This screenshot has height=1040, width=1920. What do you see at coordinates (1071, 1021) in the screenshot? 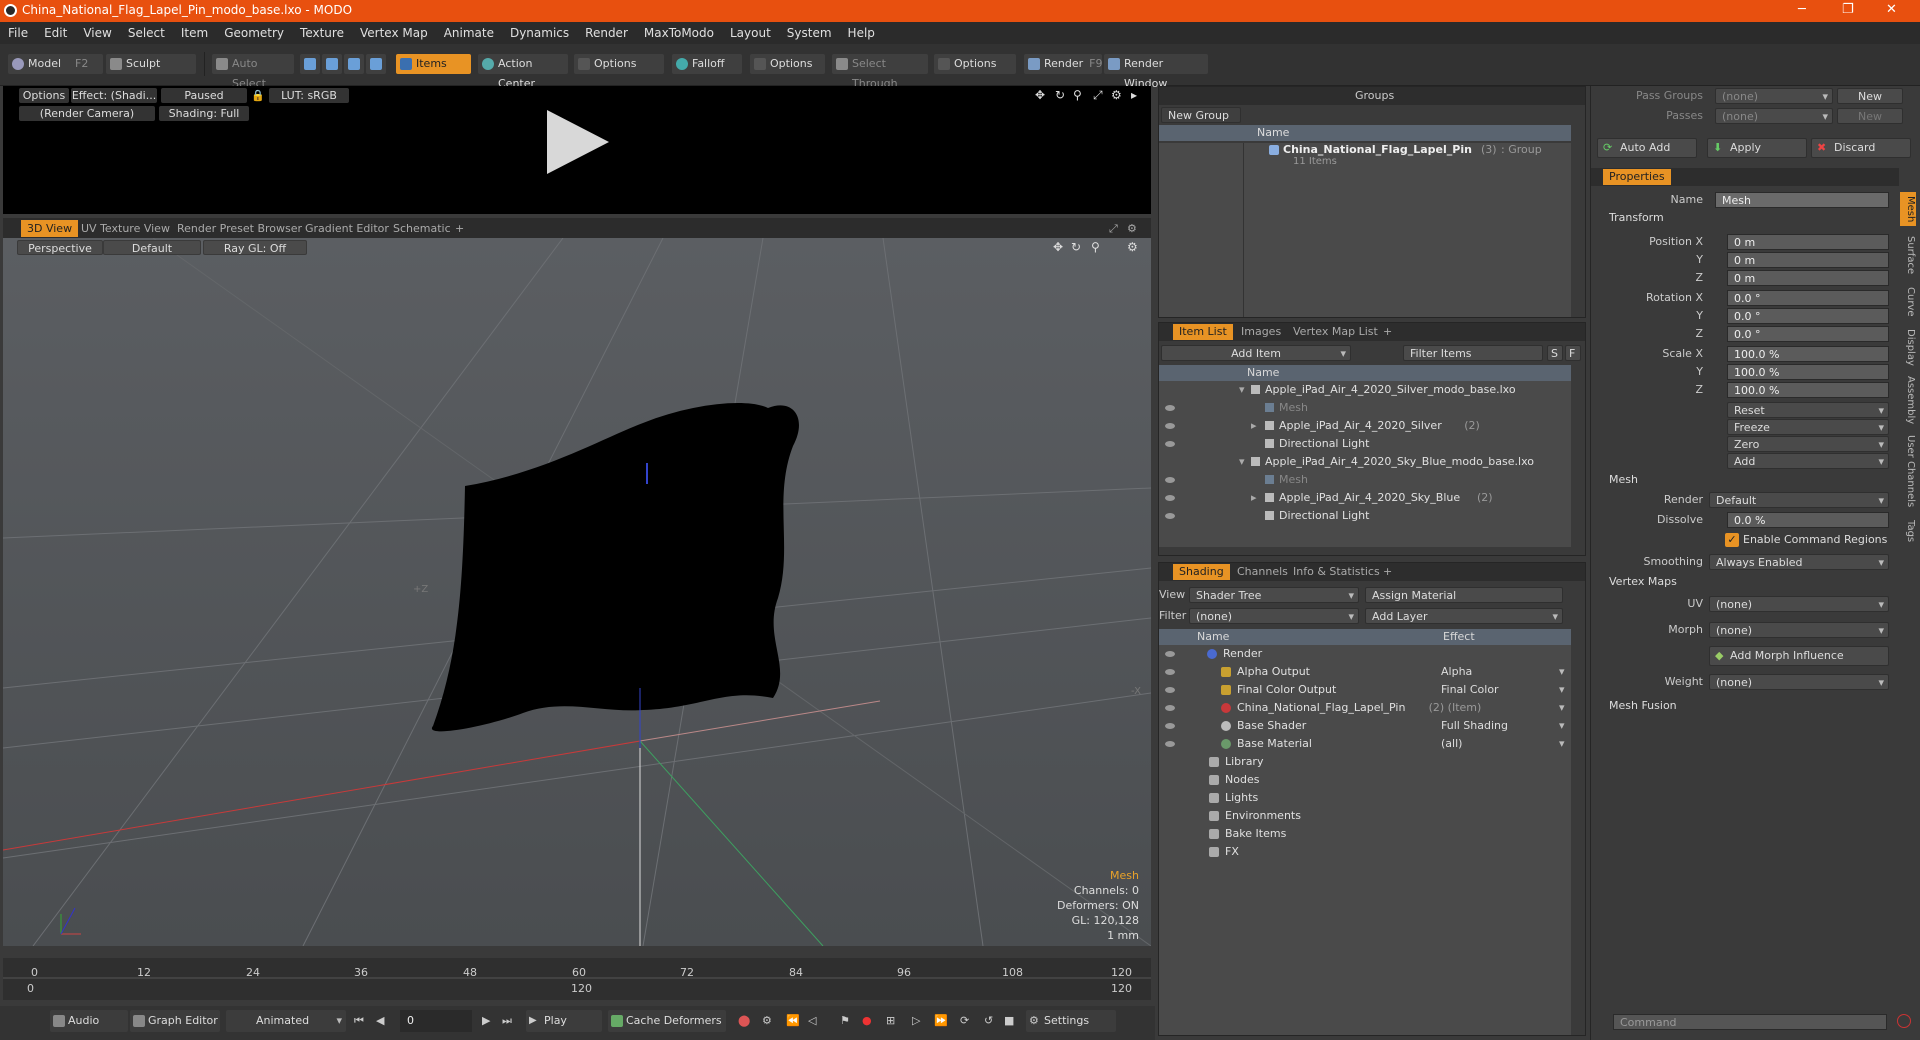
I see `settings-button: ⚙ Settings` at bounding box center [1071, 1021].